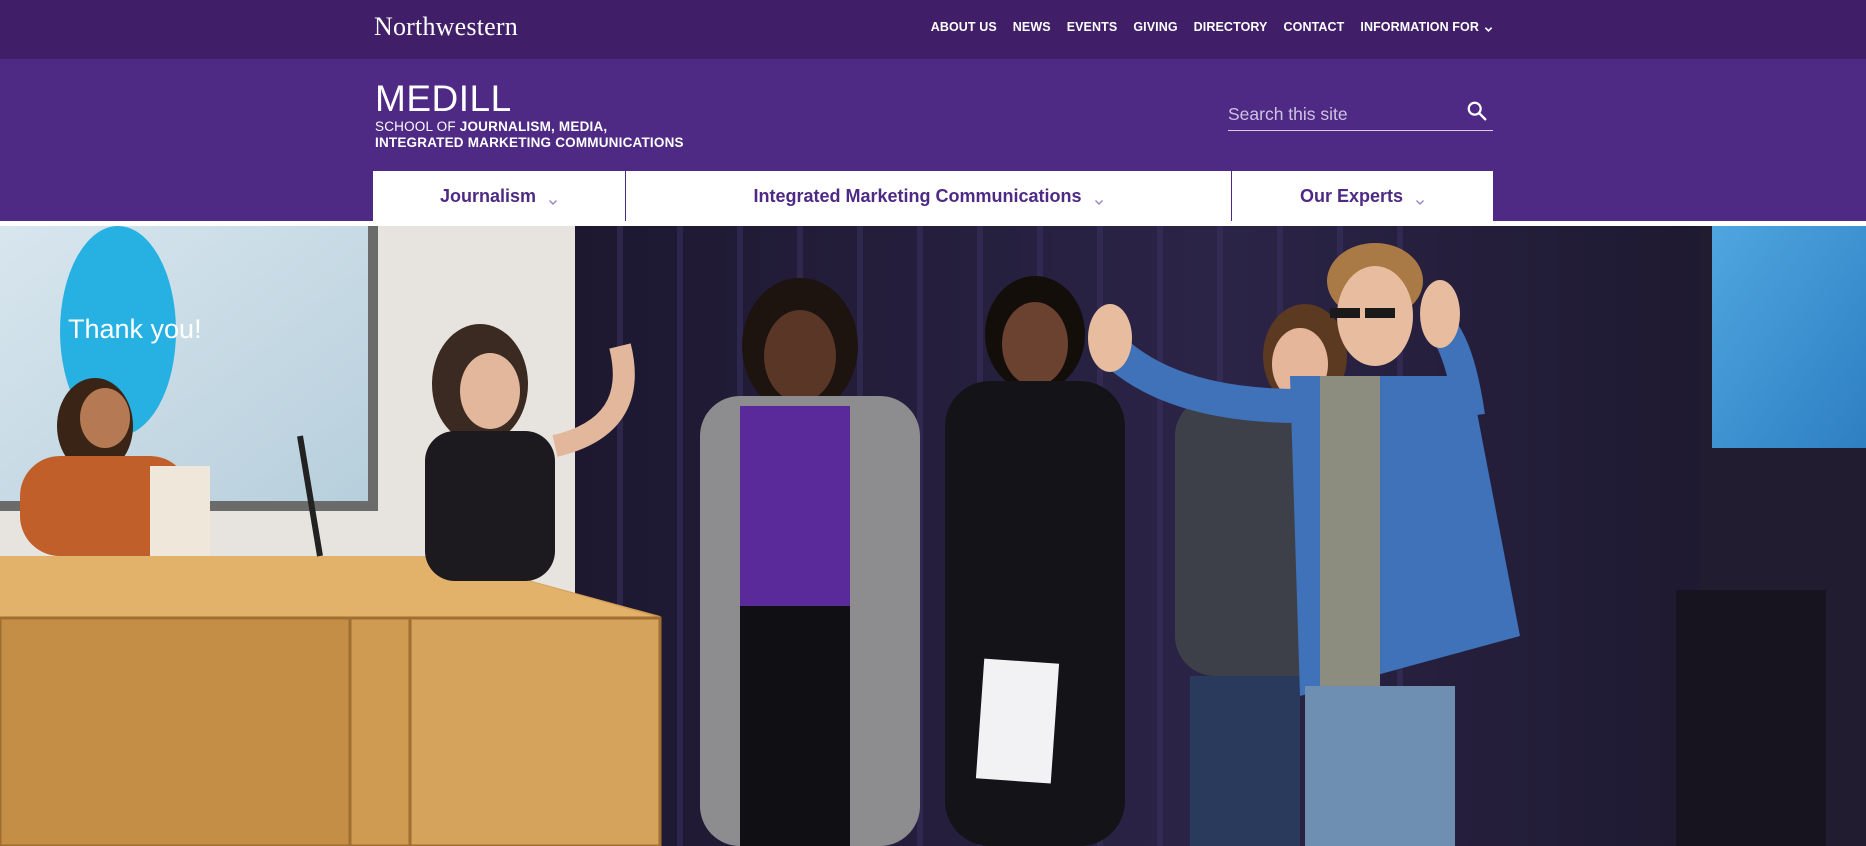 The width and height of the screenshot is (1866, 846). What do you see at coordinates (917, 195) in the screenshot?
I see `main-nav-imc-label: Integrated Marketing Communications` at bounding box center [917, 195].